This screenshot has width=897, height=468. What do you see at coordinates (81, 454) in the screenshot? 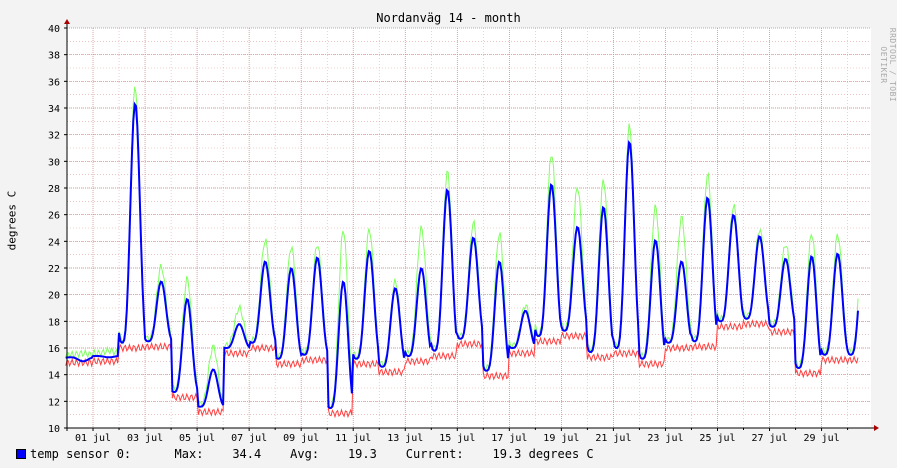
I see `legend-series-label: temp sensor 0:` at bounding box center [81, 454].